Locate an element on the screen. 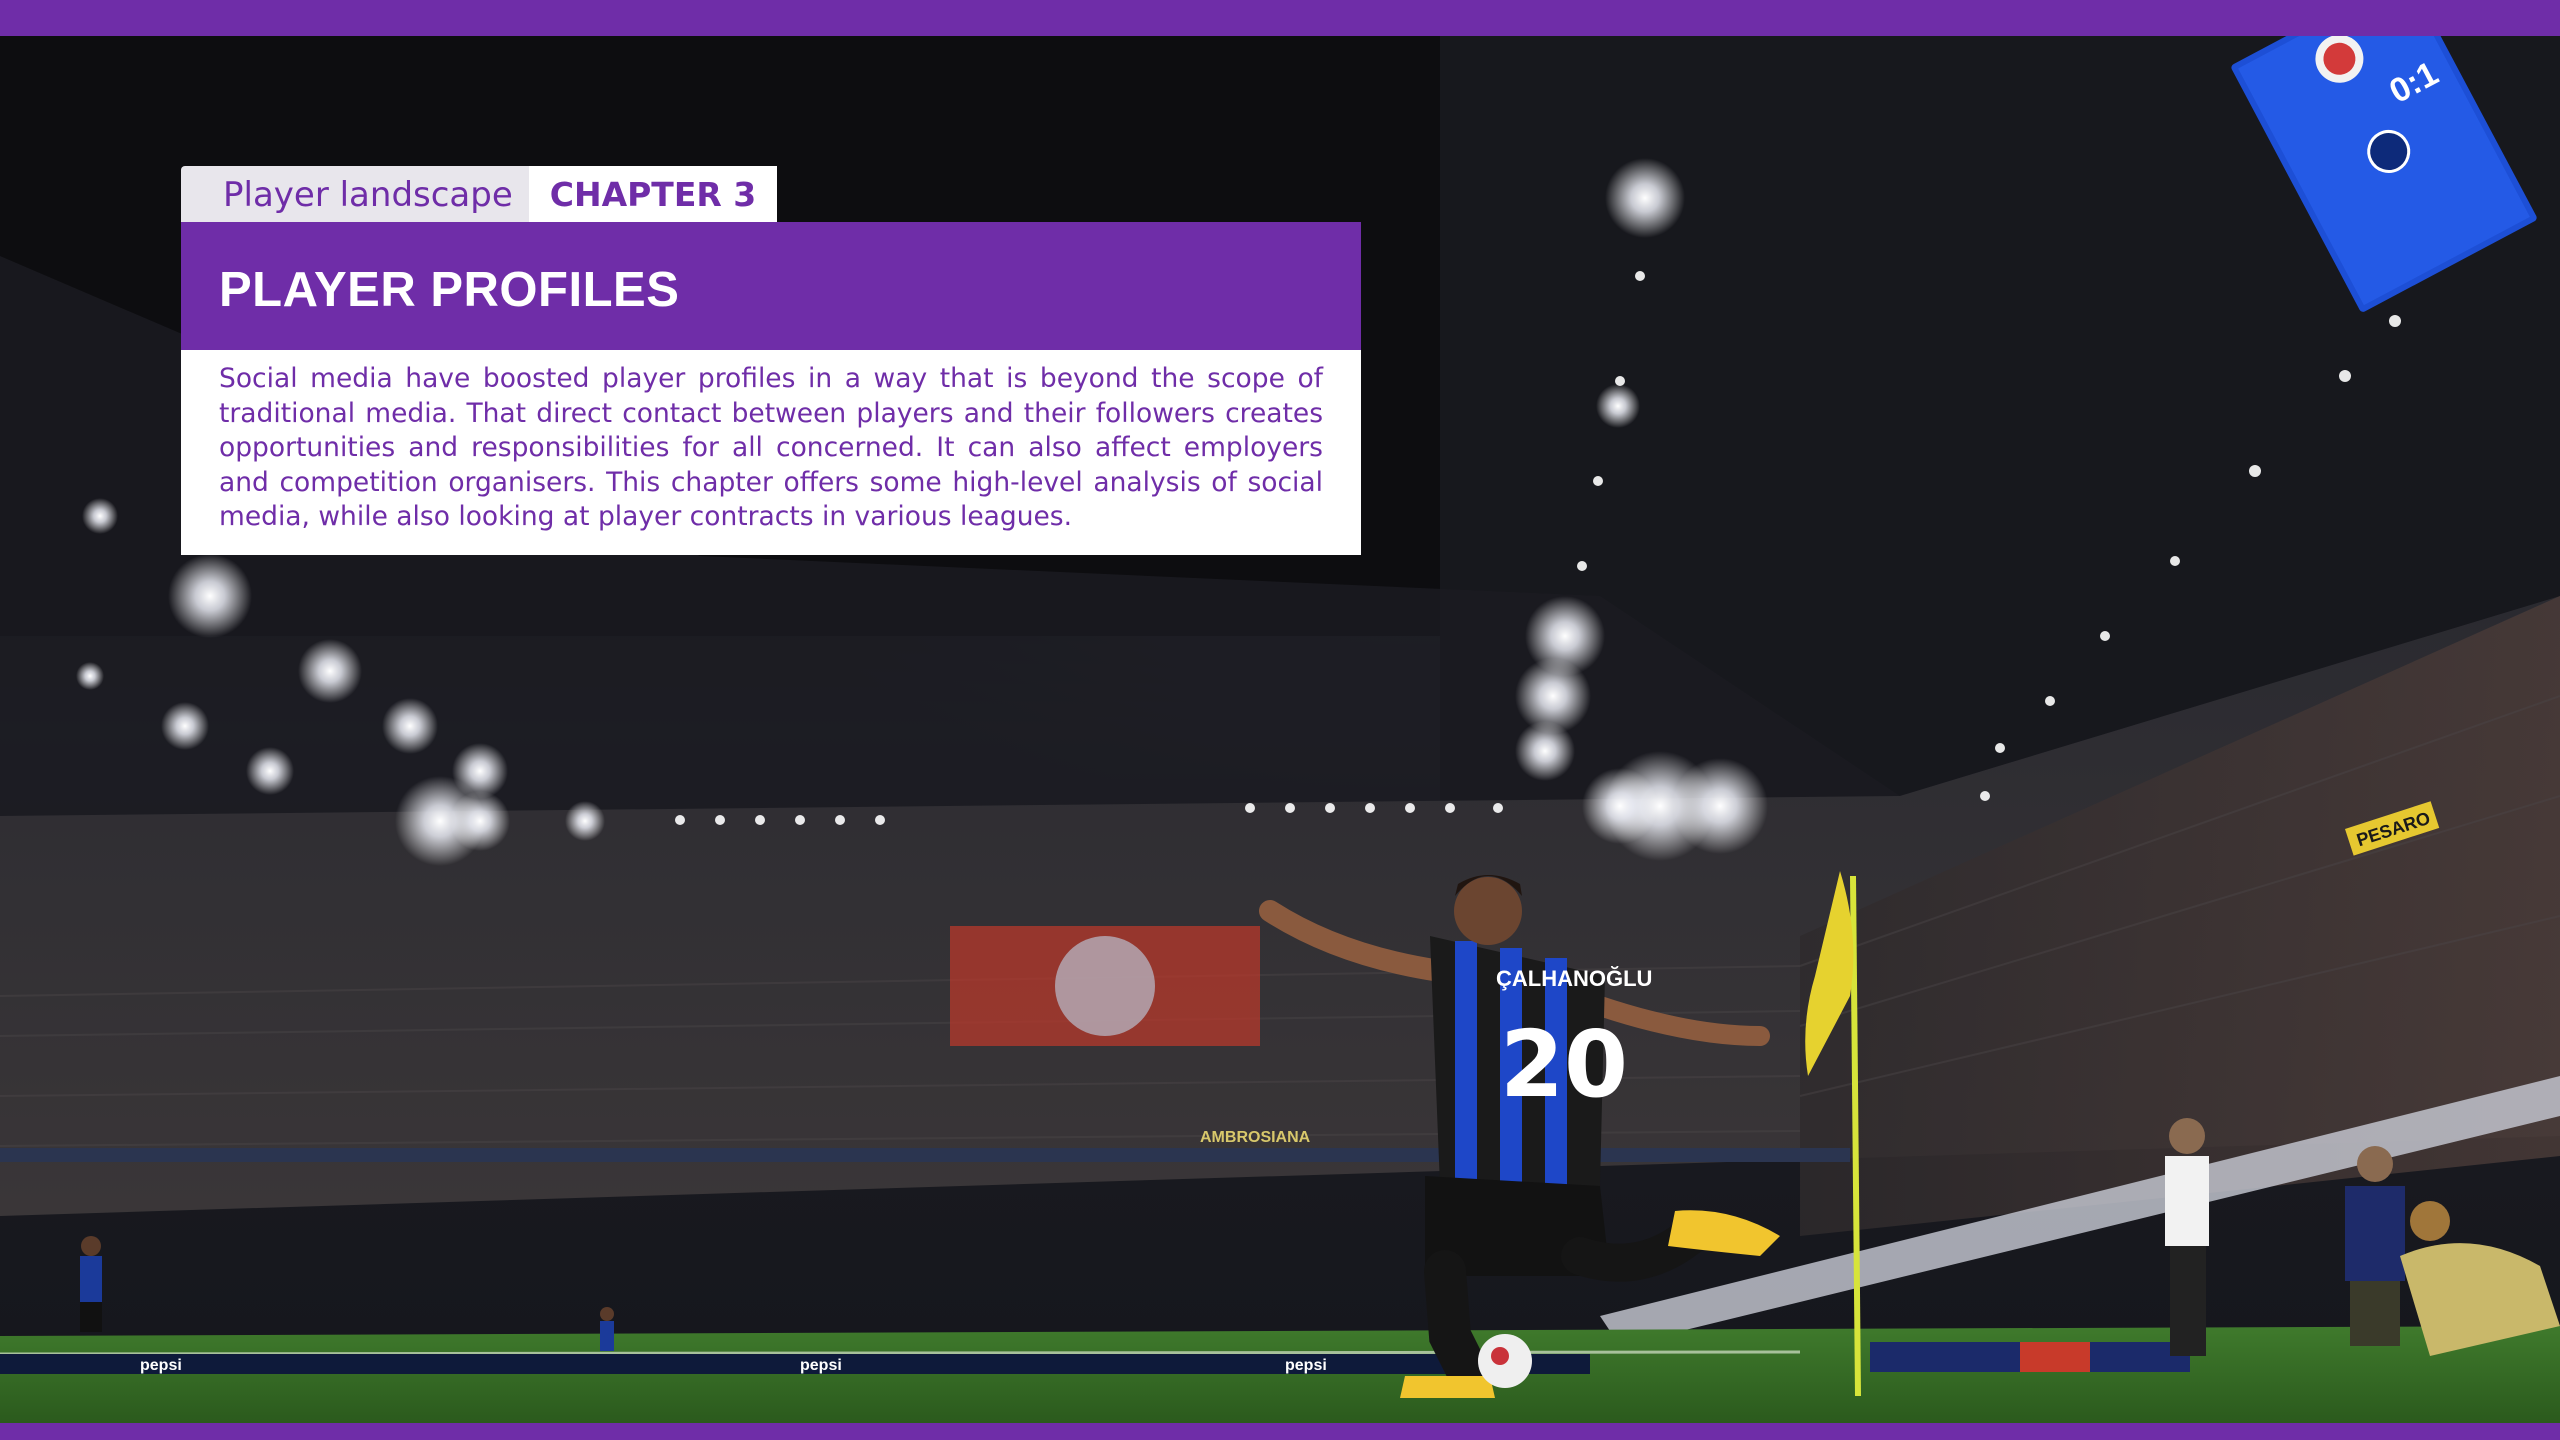  tab-player-landscape: Player landscape is located at coordinates (355, 194).